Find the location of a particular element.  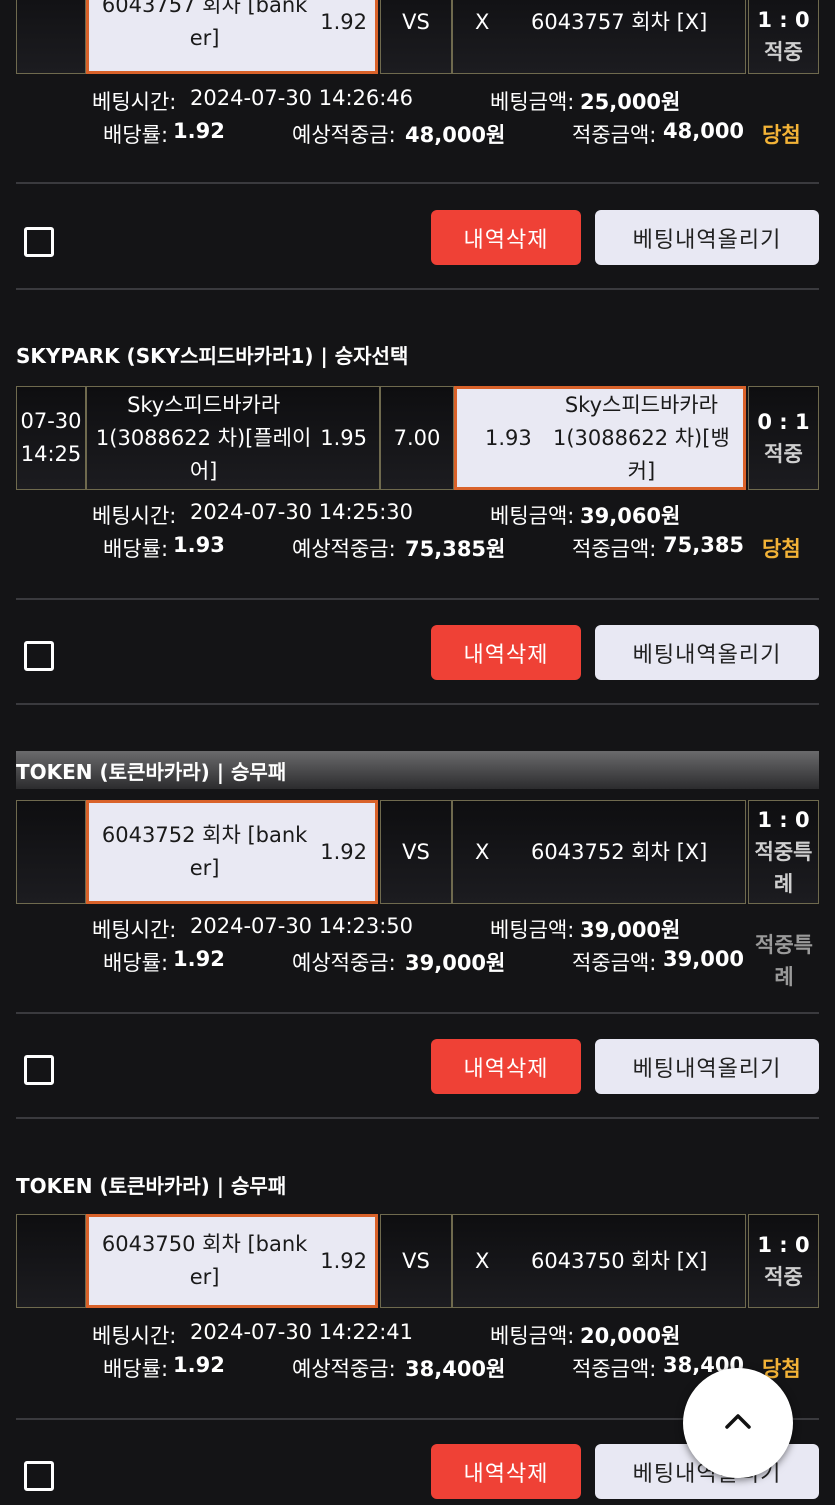

draw-odds: 7.00 is located at coordinates (417, 437).